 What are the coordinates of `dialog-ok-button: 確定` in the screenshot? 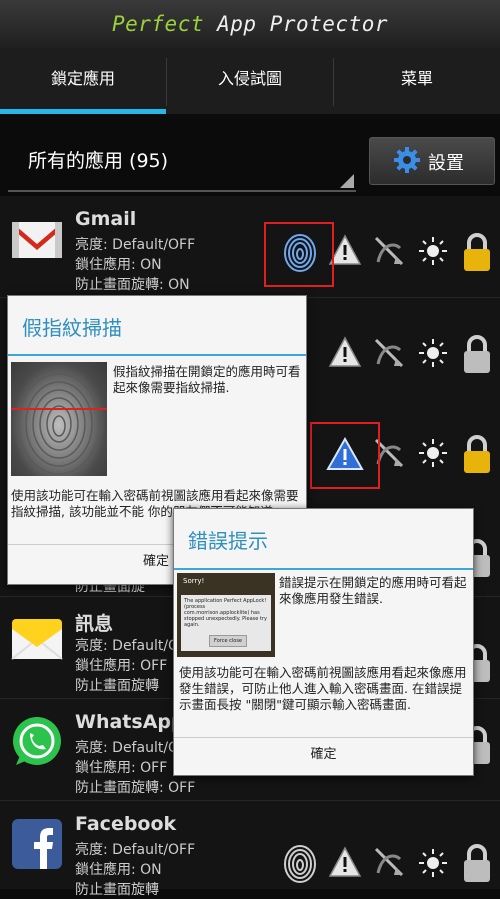 It's located at (323, 755).